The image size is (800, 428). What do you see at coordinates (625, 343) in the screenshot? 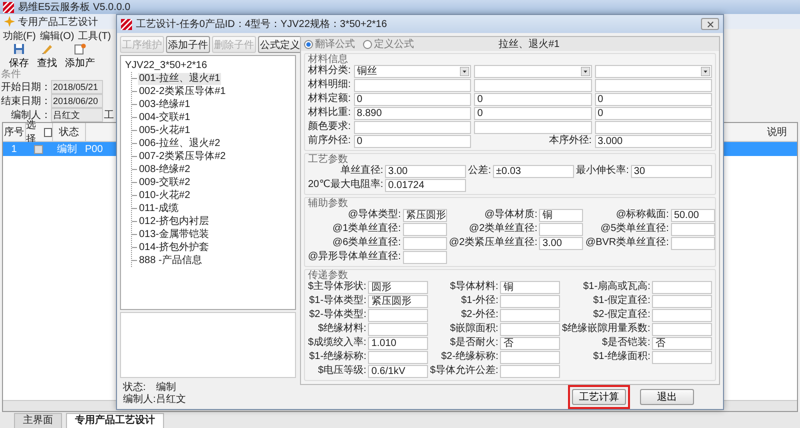
I see `field-label: $是否铠装:` at bounding box center [625, 343].